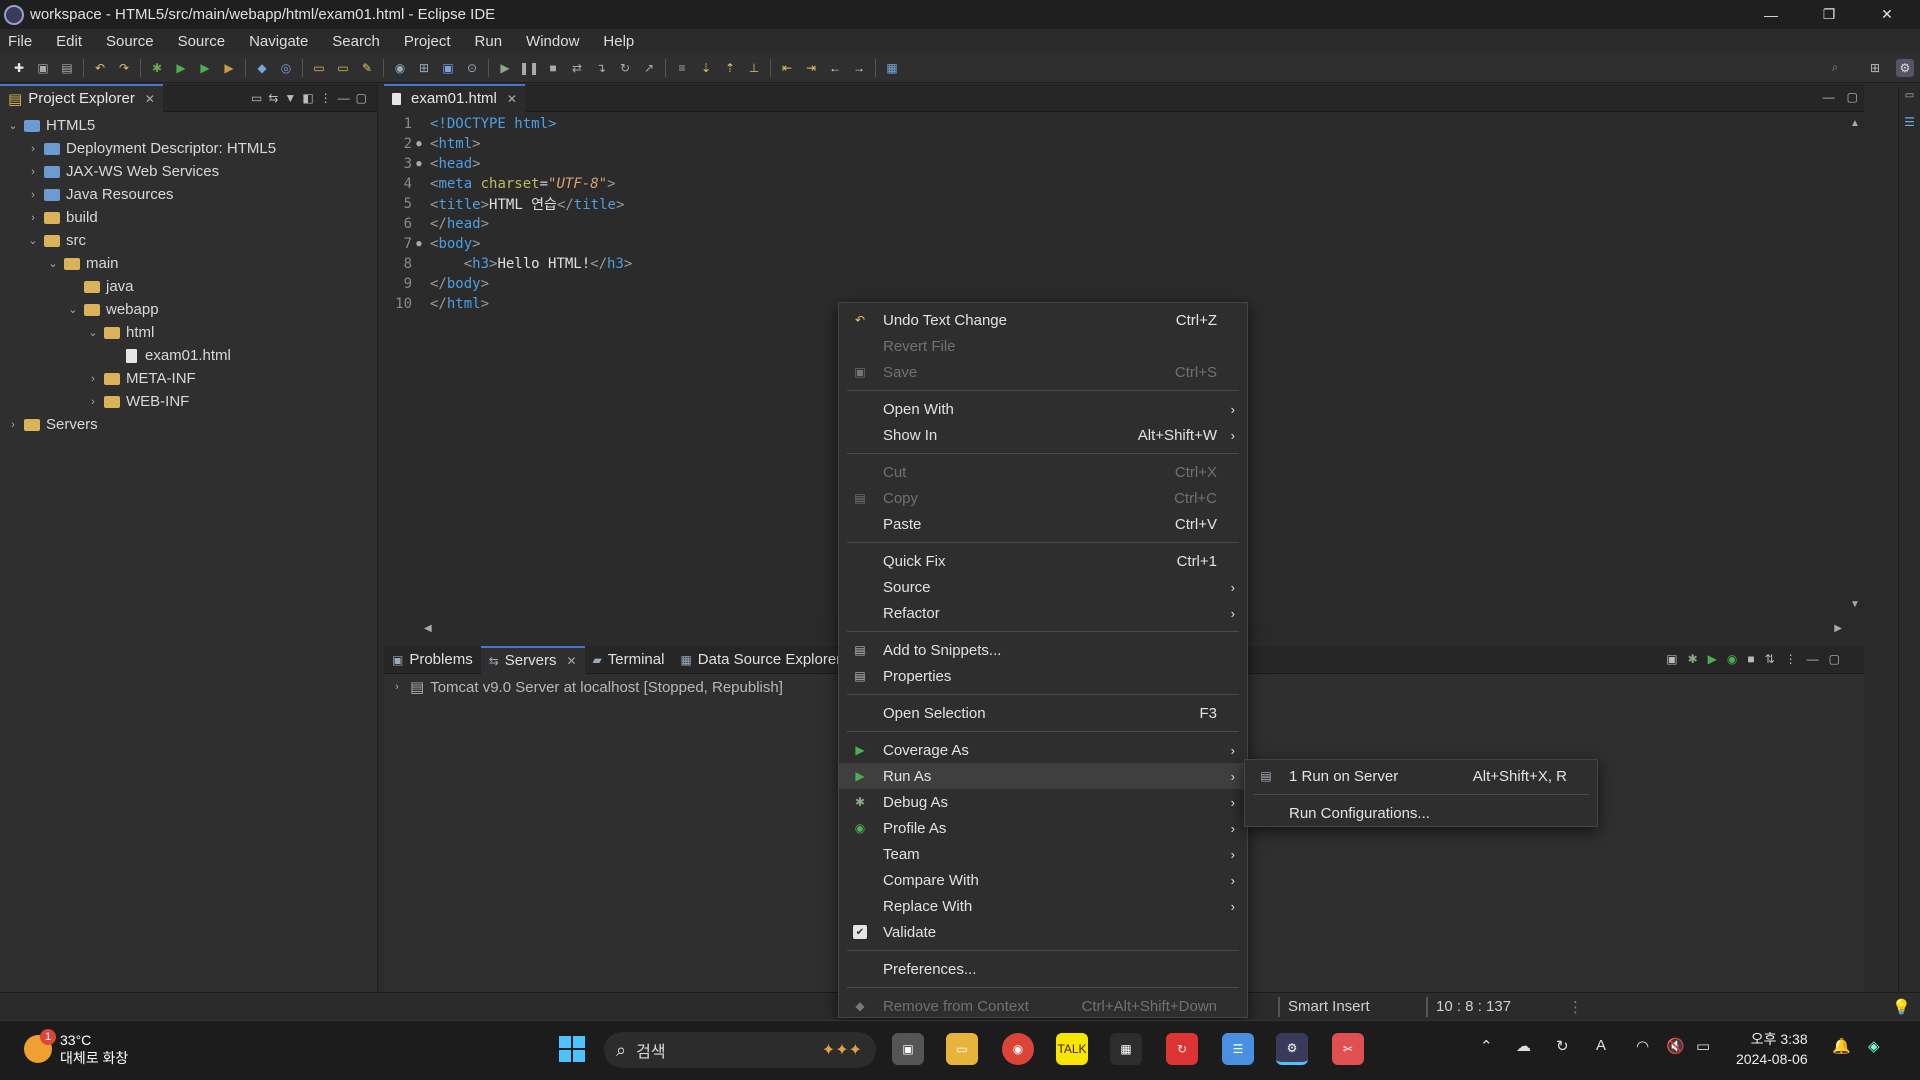 This screenshot has height=1080, width=1920. Describe the element at coordinates (188, 401) in the screenshot. I see `tree-item: › WEB-INF` at that location.